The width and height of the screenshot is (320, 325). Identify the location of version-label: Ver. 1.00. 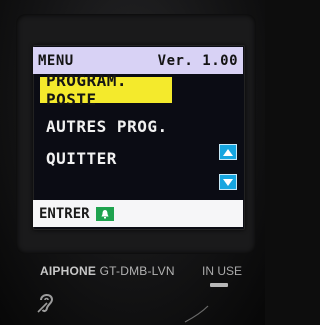
(197, 60).